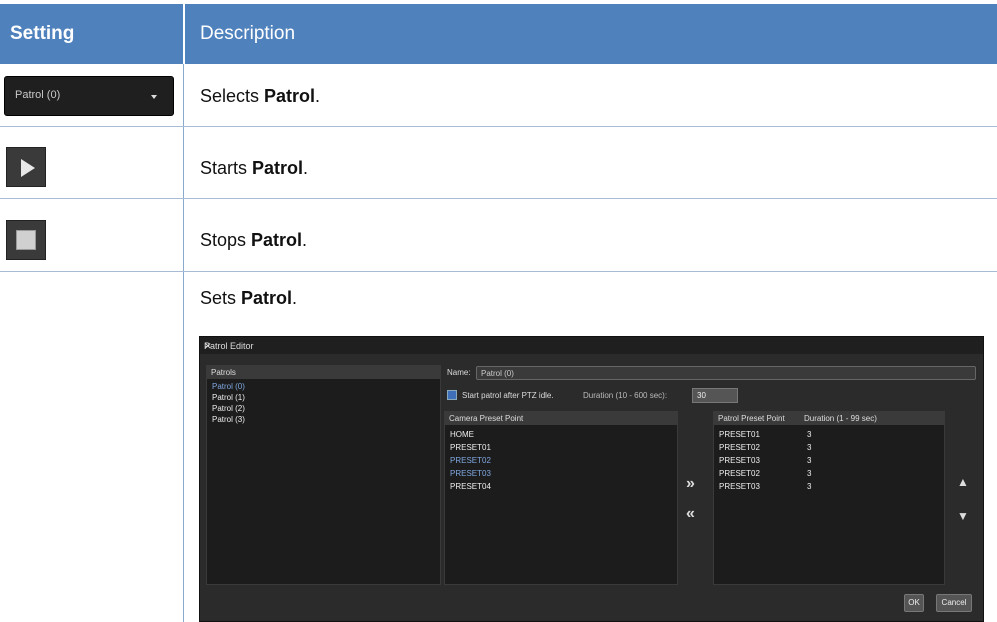 Image resolution: width=997 pixels, height=622 pixels. I want to click on close-icon: ✕, so click(590, 346).